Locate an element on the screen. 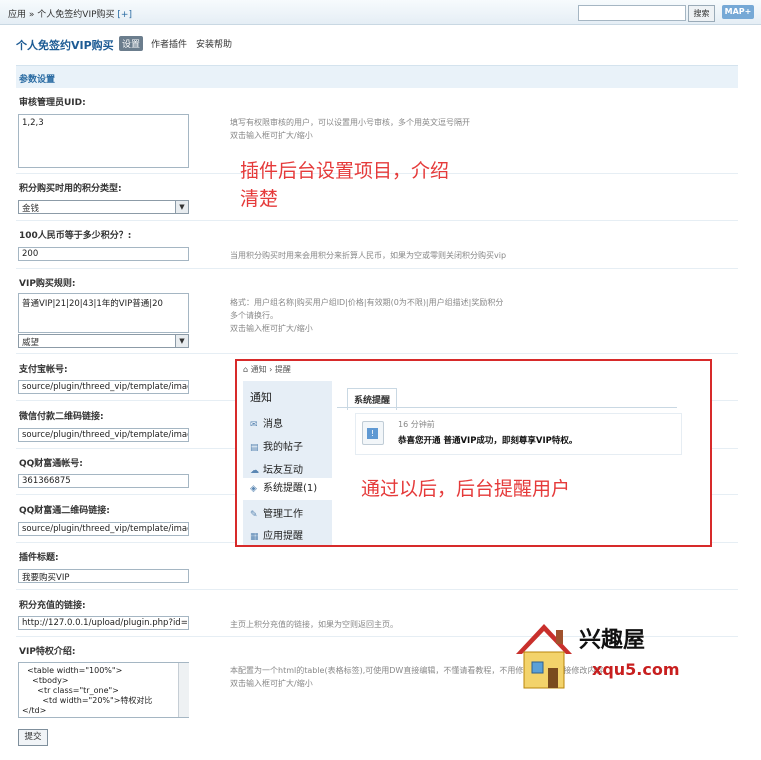  breadcrumb: 应用 » 个人免签约VIP购买 [+] is located at coordinates (70, 13).